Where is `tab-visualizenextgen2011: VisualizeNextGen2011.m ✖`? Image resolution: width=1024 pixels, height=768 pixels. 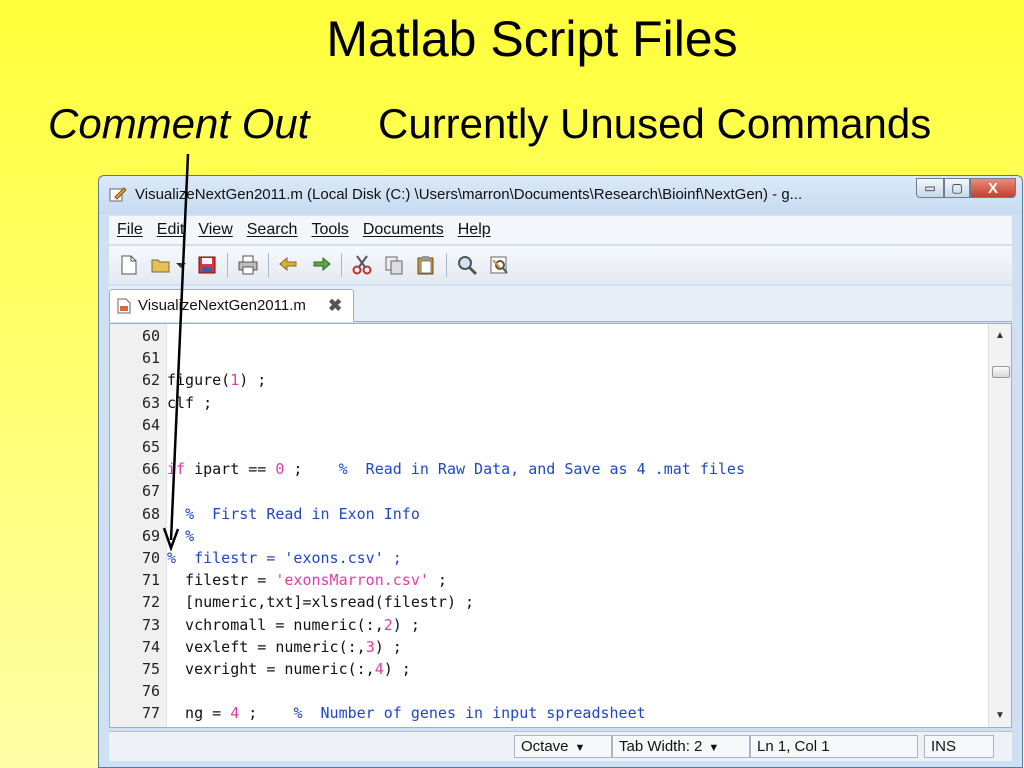
tab-visualizenextgen2011: VisualizeNextGen2011.m ✖ is located at coordinates (231, 305).